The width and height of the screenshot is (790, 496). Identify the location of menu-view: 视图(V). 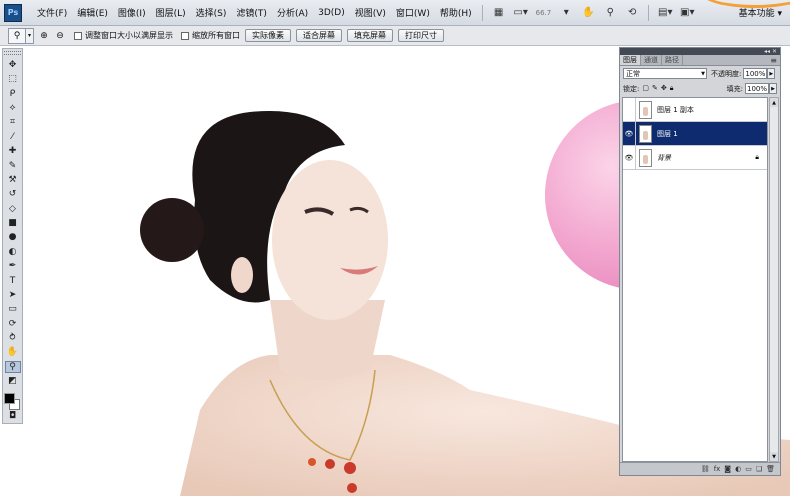
(370, 12).